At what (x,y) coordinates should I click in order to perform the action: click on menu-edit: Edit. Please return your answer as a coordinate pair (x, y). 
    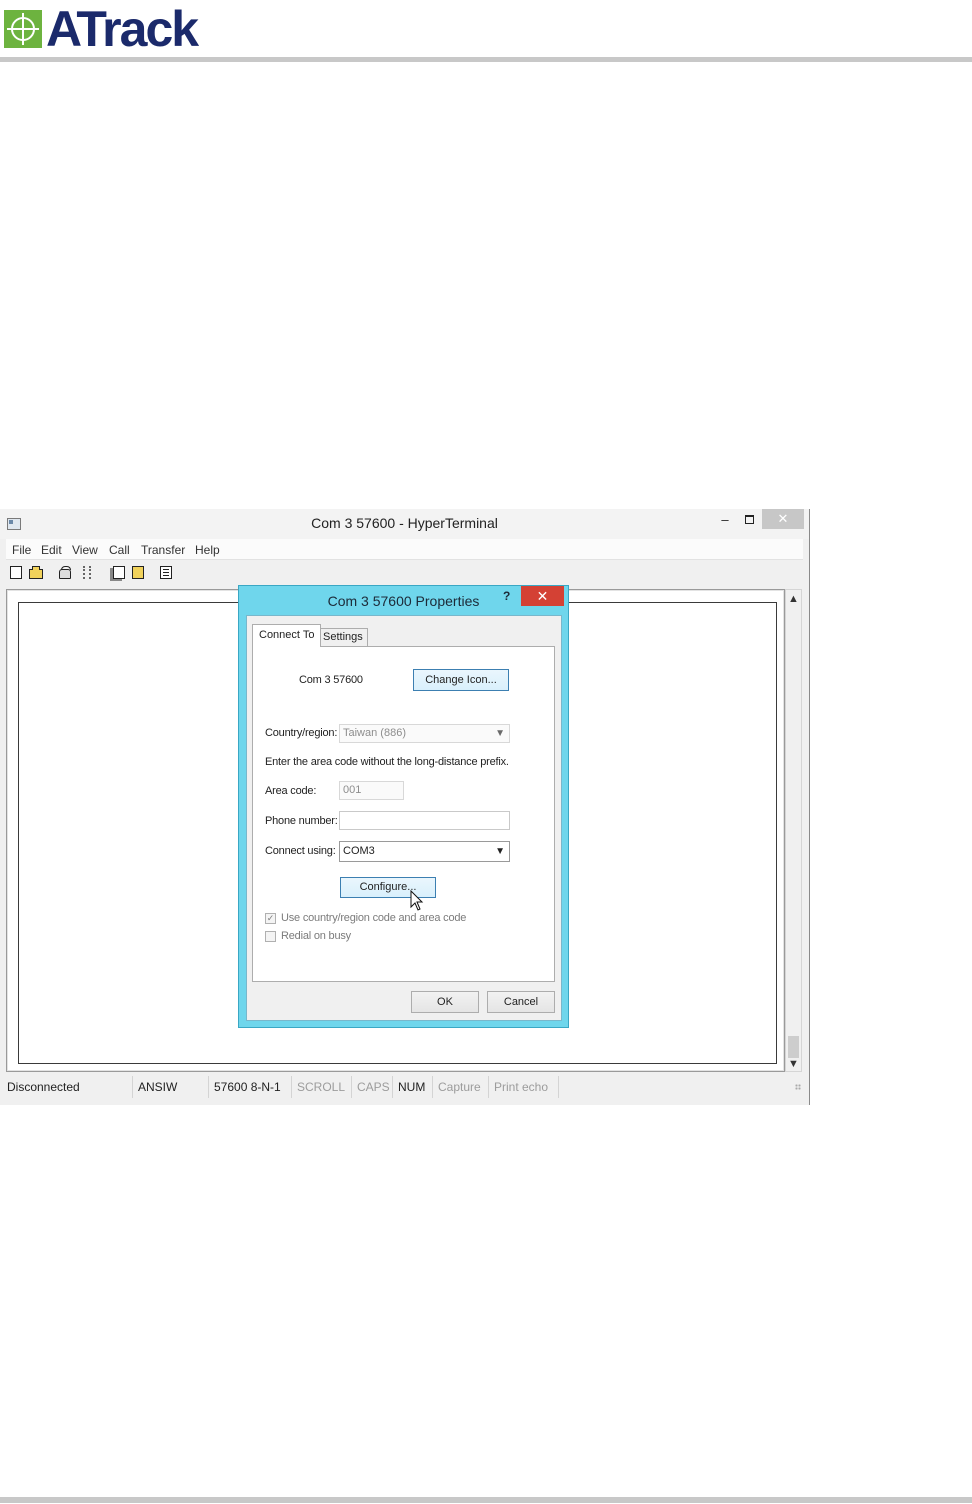
    Looking at the image, I should click on (51, 550).